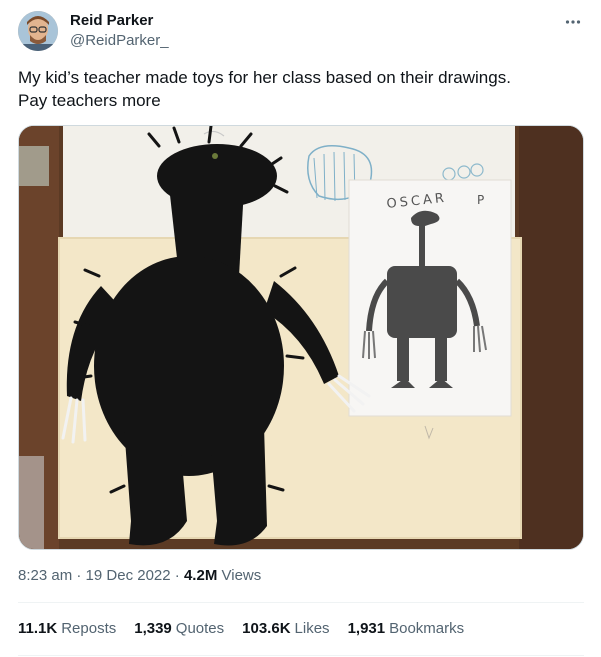  I want to click on avatar, so click(38, 31).